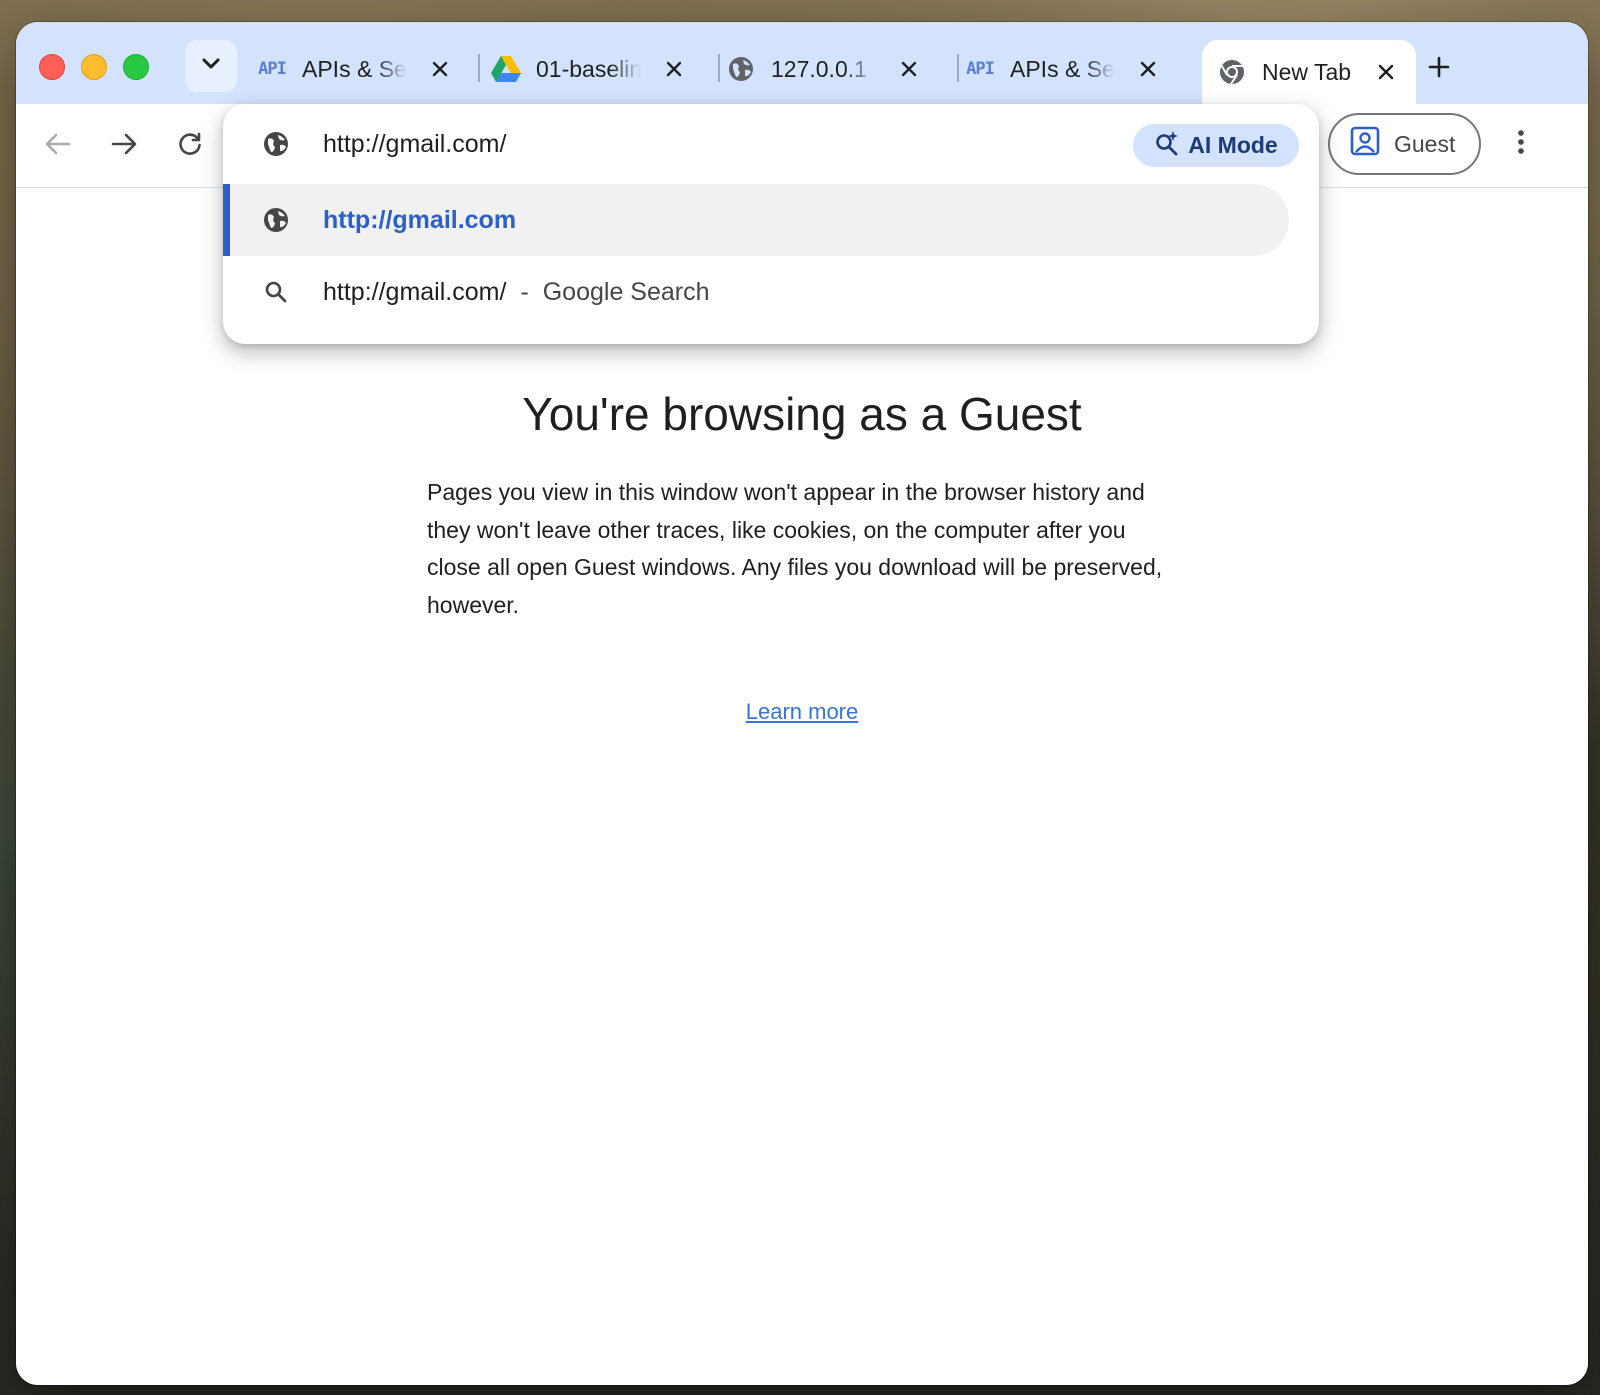  I want to click on chevron-down-icon, so click(211, 66).